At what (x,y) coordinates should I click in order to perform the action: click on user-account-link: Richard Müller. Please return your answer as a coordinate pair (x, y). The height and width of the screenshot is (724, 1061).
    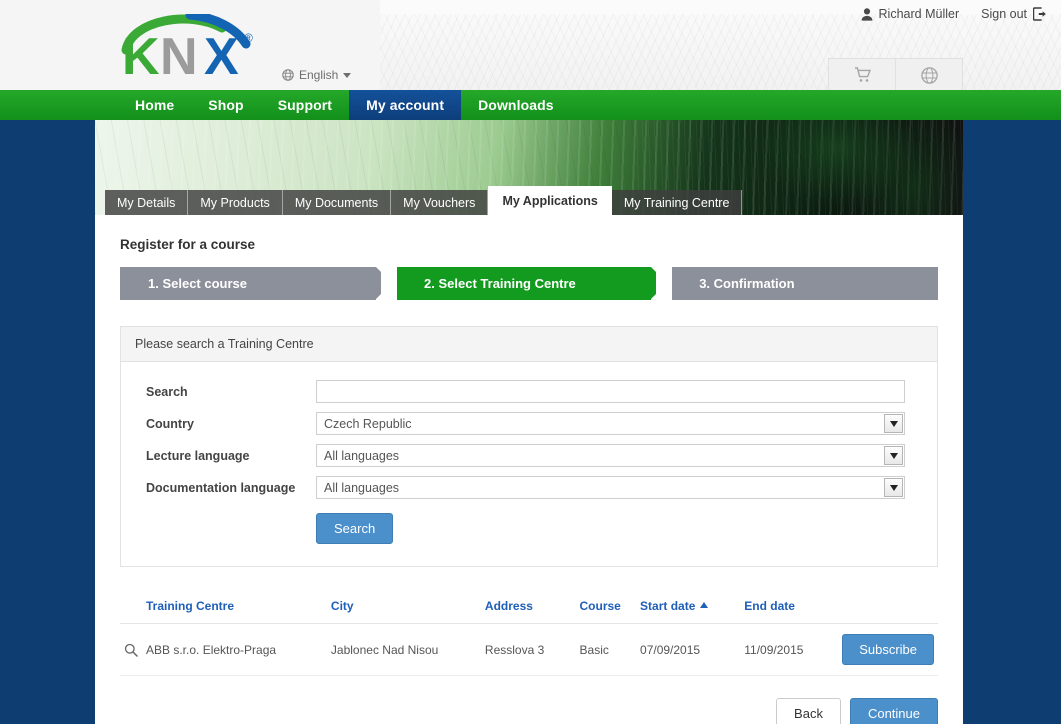
    Looking at the image, I should click on (910, 14).